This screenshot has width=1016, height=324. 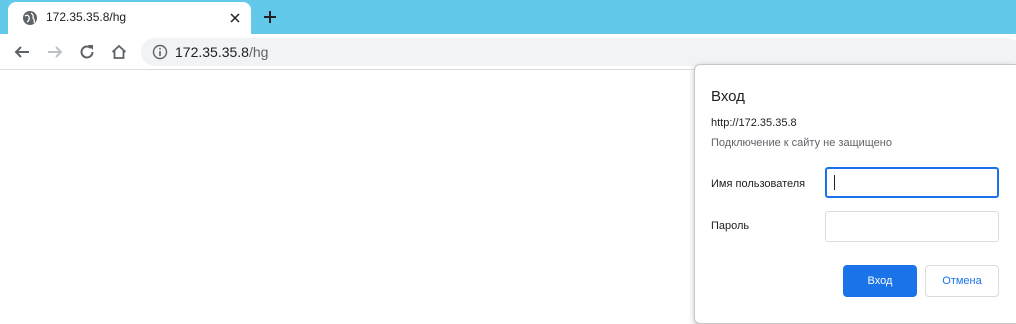 I want to click on url-host: 172.35.35.8, so click(x=212, y=52).